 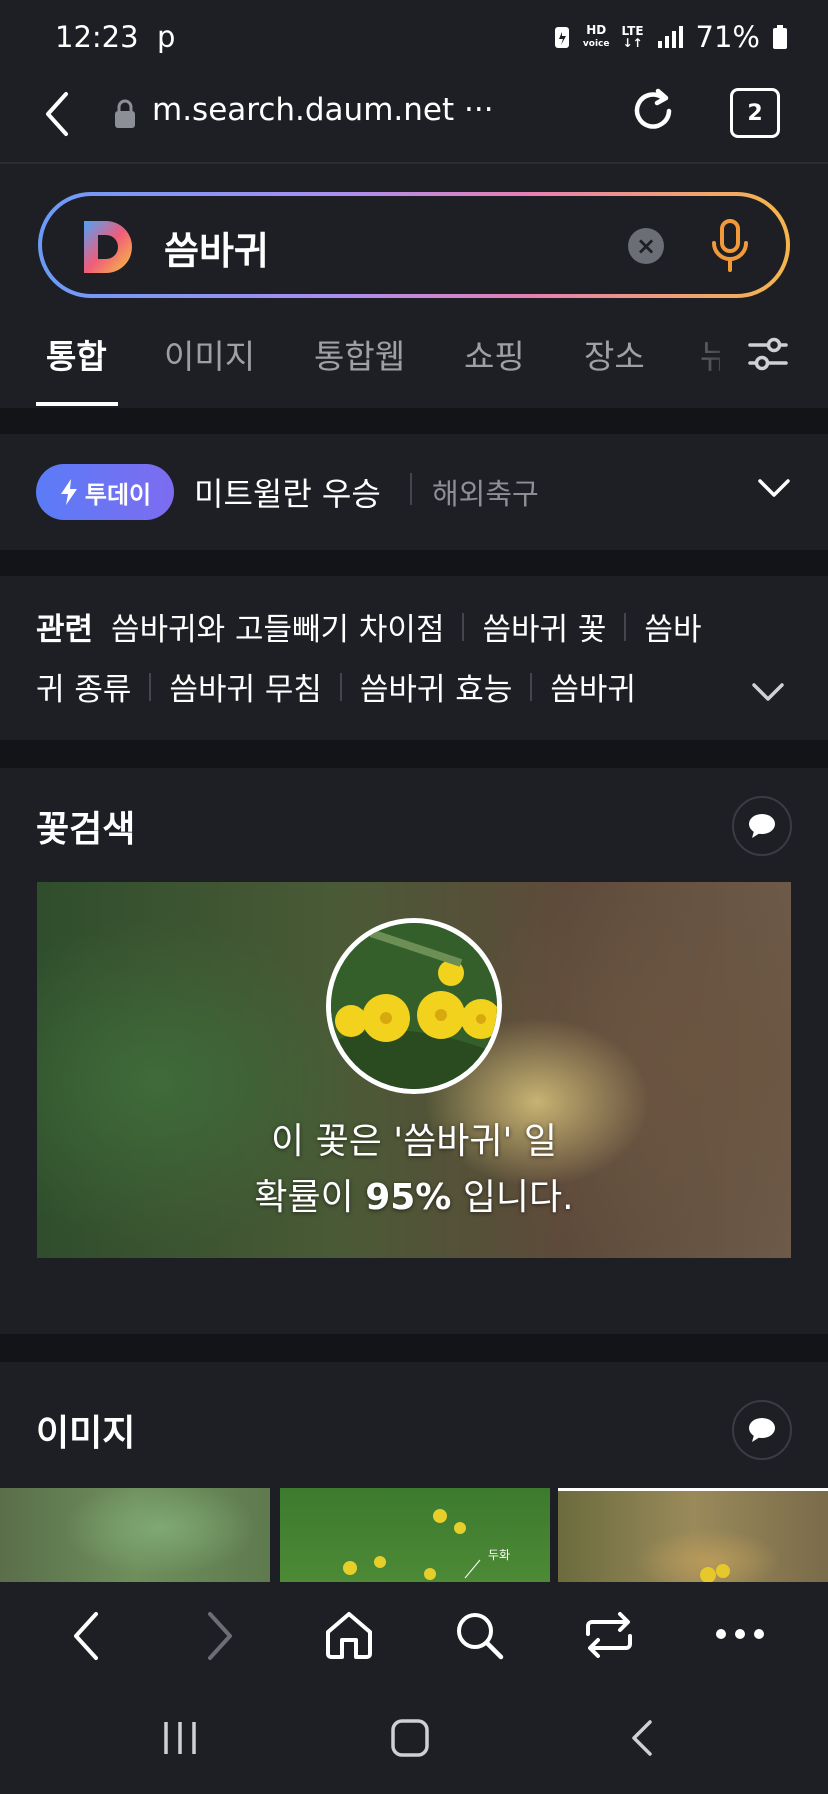 I want to click on battery-percent: 71%, so click(x=727, y=37).